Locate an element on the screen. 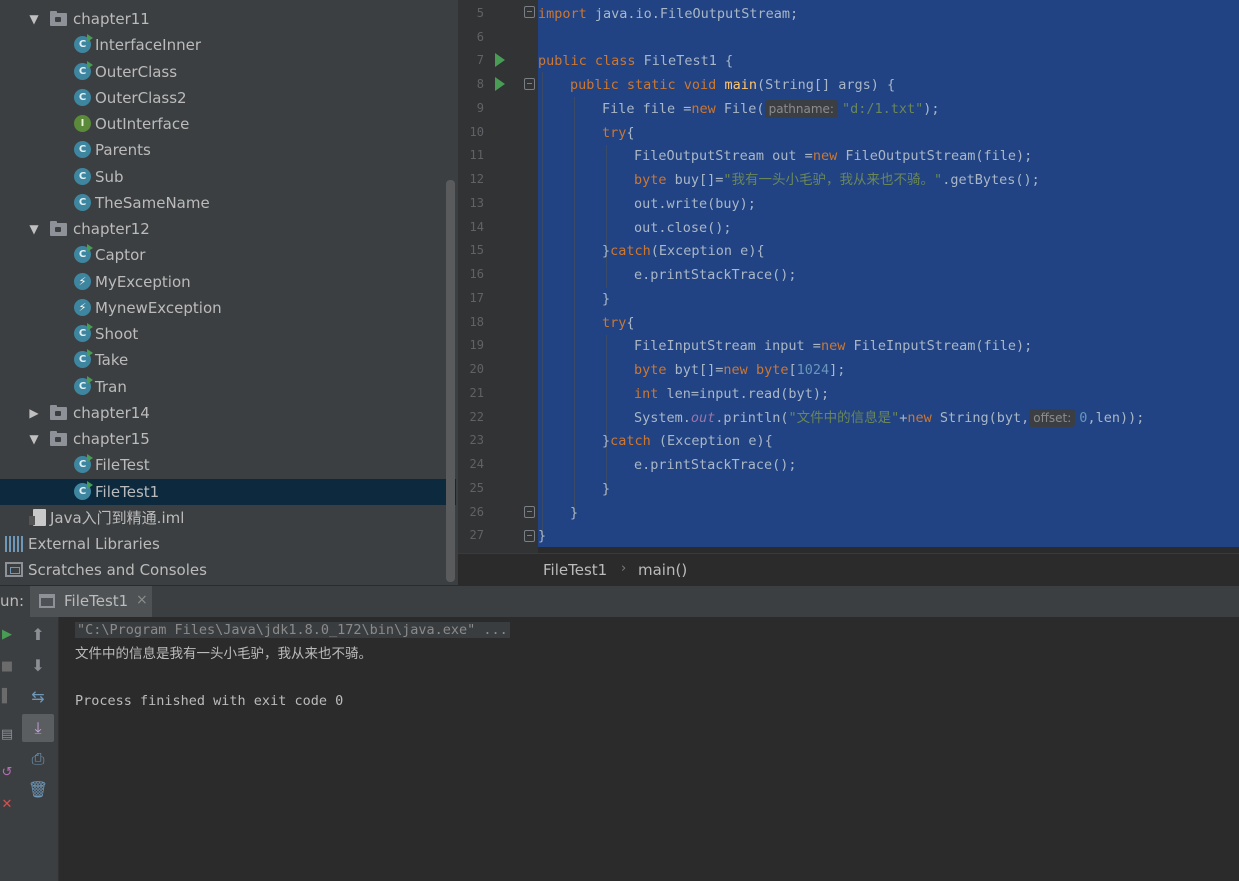  tree-item-mynewexception: ⚡ MynewException is located at coordinates (228, 308).